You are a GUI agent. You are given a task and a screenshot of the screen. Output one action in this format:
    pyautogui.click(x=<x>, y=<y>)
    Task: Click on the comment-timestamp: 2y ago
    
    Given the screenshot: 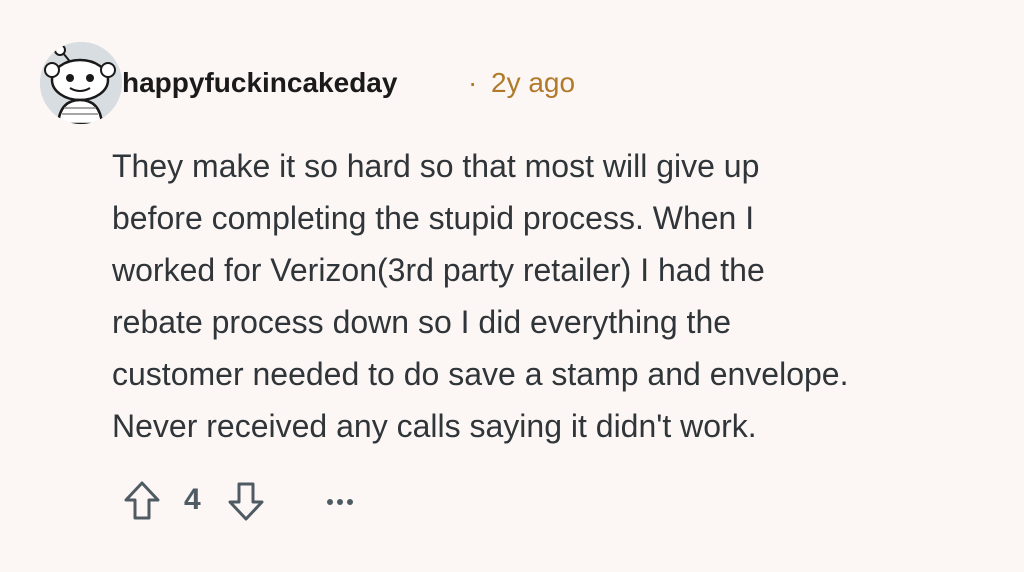 What is the action you would take?
    pyautogui.click(x=533, y=83)
    